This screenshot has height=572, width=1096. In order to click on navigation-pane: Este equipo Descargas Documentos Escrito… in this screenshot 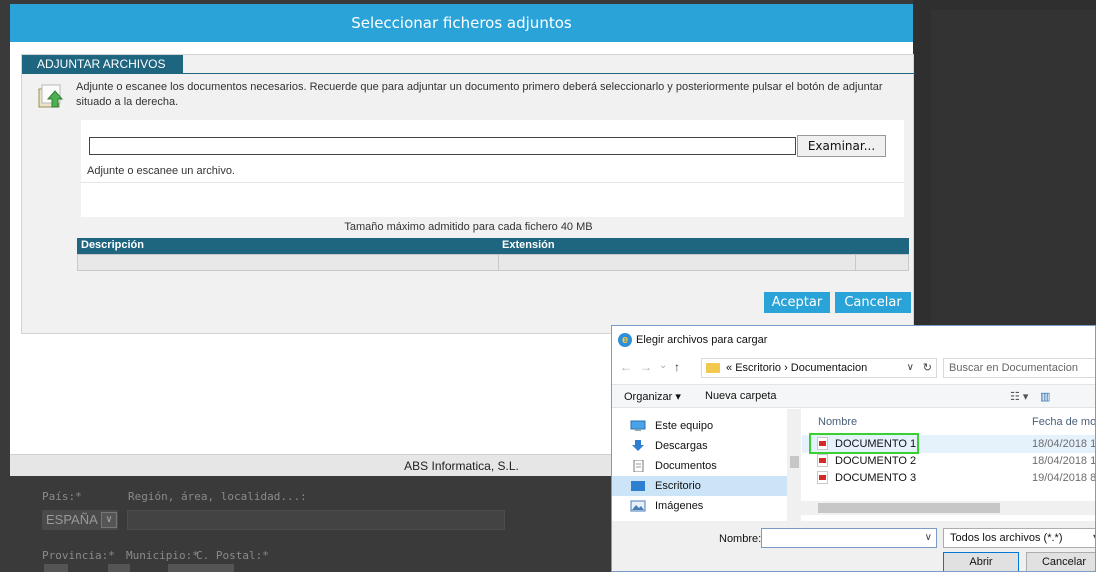, I will do `click(699, 469)`.